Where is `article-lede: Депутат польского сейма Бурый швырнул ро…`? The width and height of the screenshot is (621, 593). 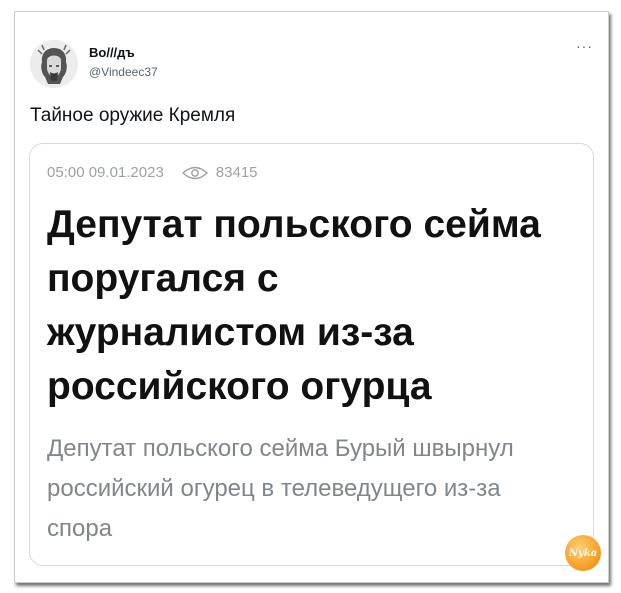 article-lede: Депутат польского сейма Бурый швырнул ро… is located at coordinates (280, 488).